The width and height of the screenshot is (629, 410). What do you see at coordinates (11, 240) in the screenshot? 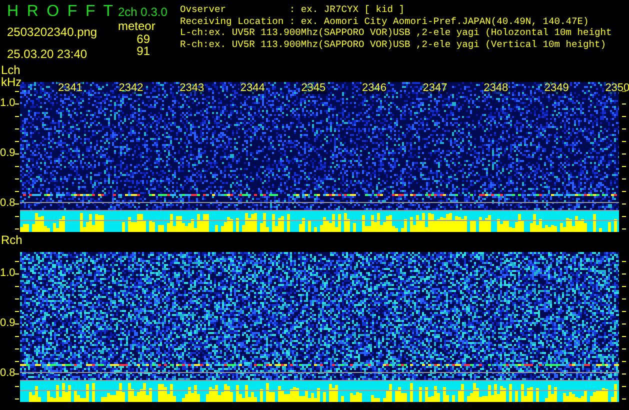
I see `channel-label: Rch` at bounding box center [11, 240].